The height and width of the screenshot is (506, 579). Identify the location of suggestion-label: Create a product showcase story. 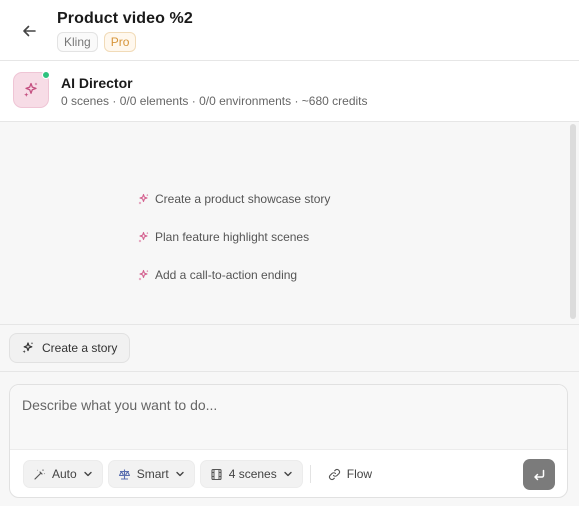
(243, 199).